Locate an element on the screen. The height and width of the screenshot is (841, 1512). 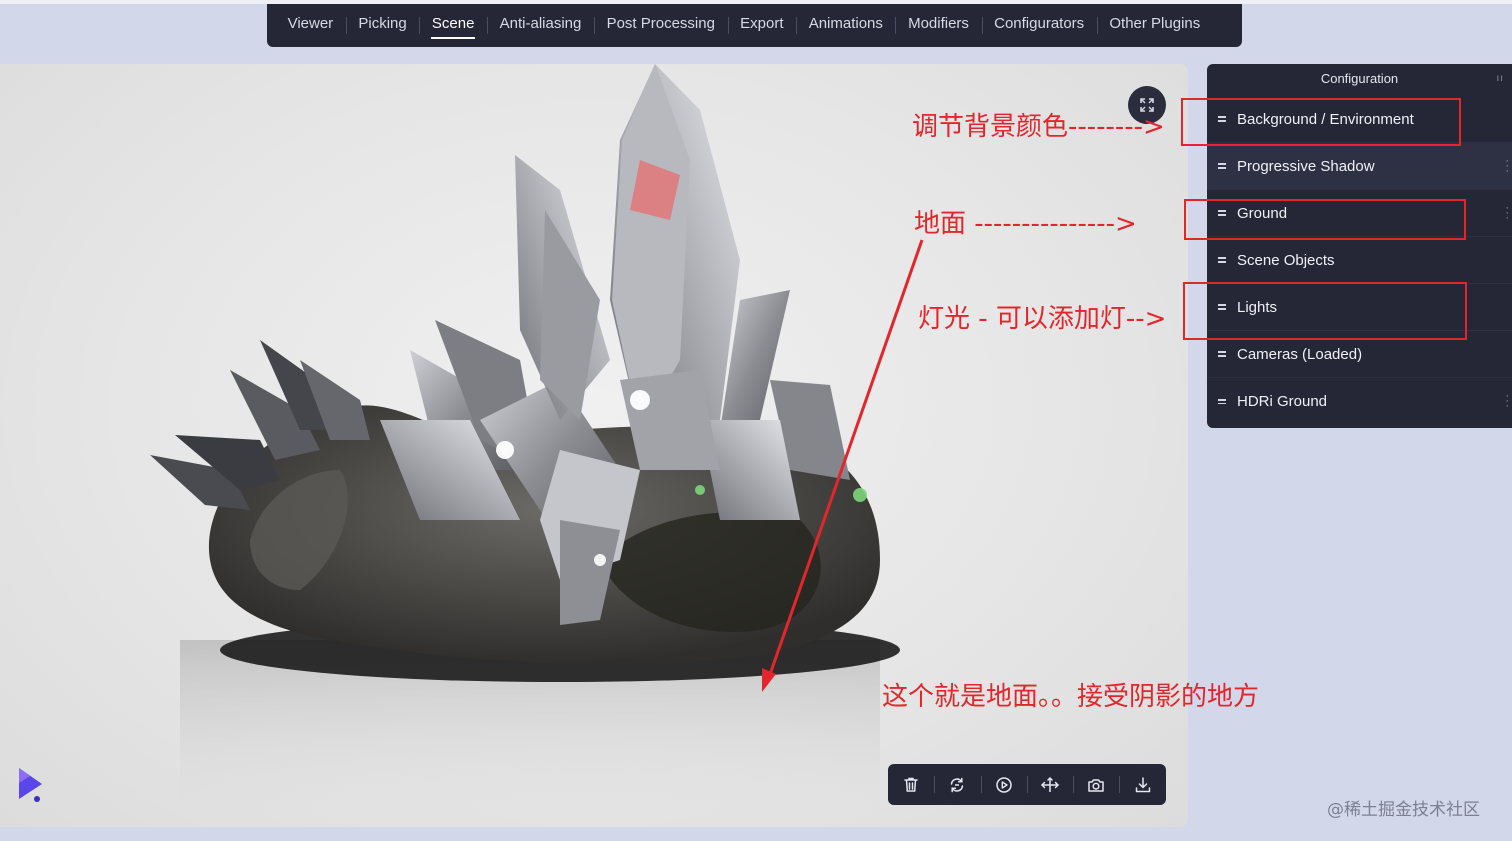
panel-item-label: Cameras (Loaded) is located at coordinates (1300, 354).